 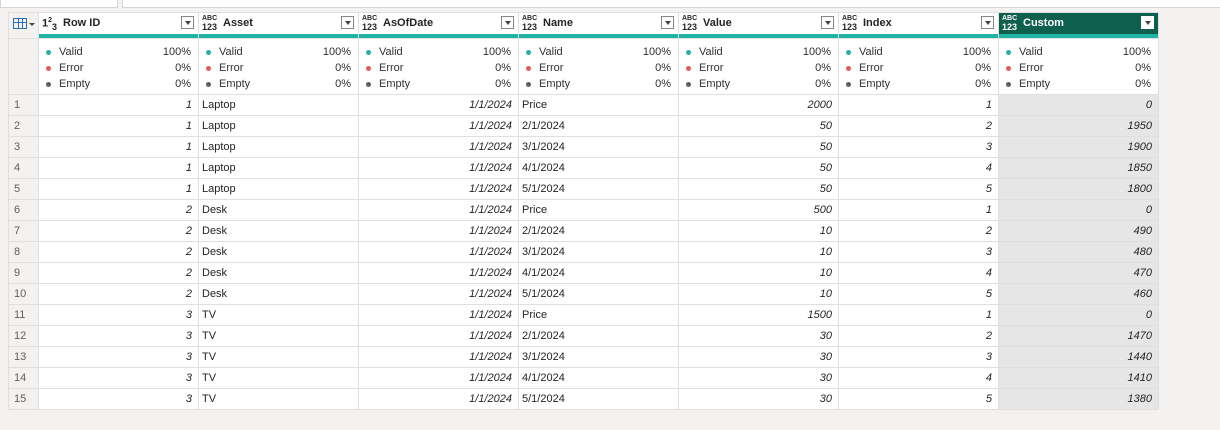 What do you see at coordinates (23, 294) in the screenshot?
I see `row-number: 10` at bounding box center [23, 294].